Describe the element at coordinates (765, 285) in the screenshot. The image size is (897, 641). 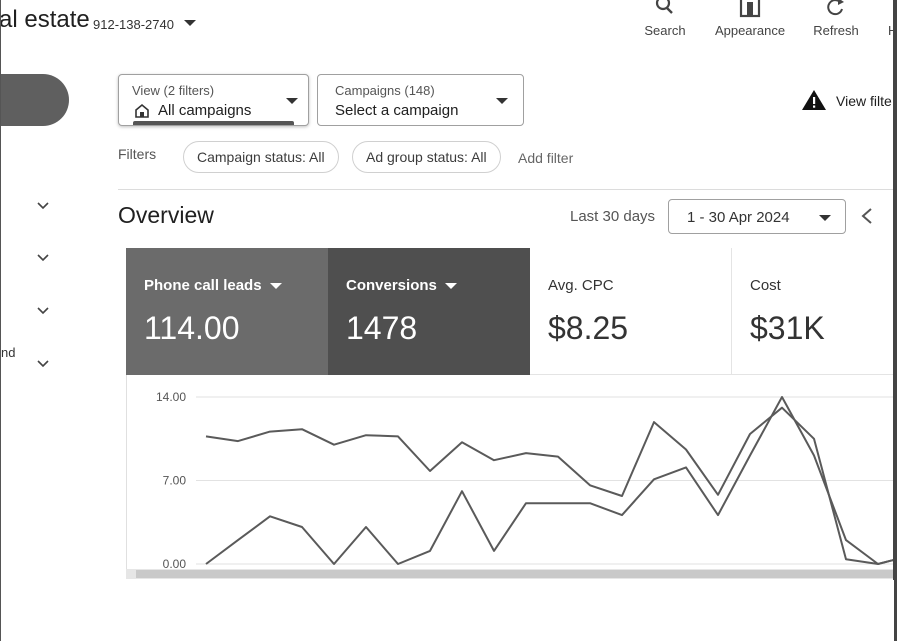
I see `scorecard-title: Cost` at that location.